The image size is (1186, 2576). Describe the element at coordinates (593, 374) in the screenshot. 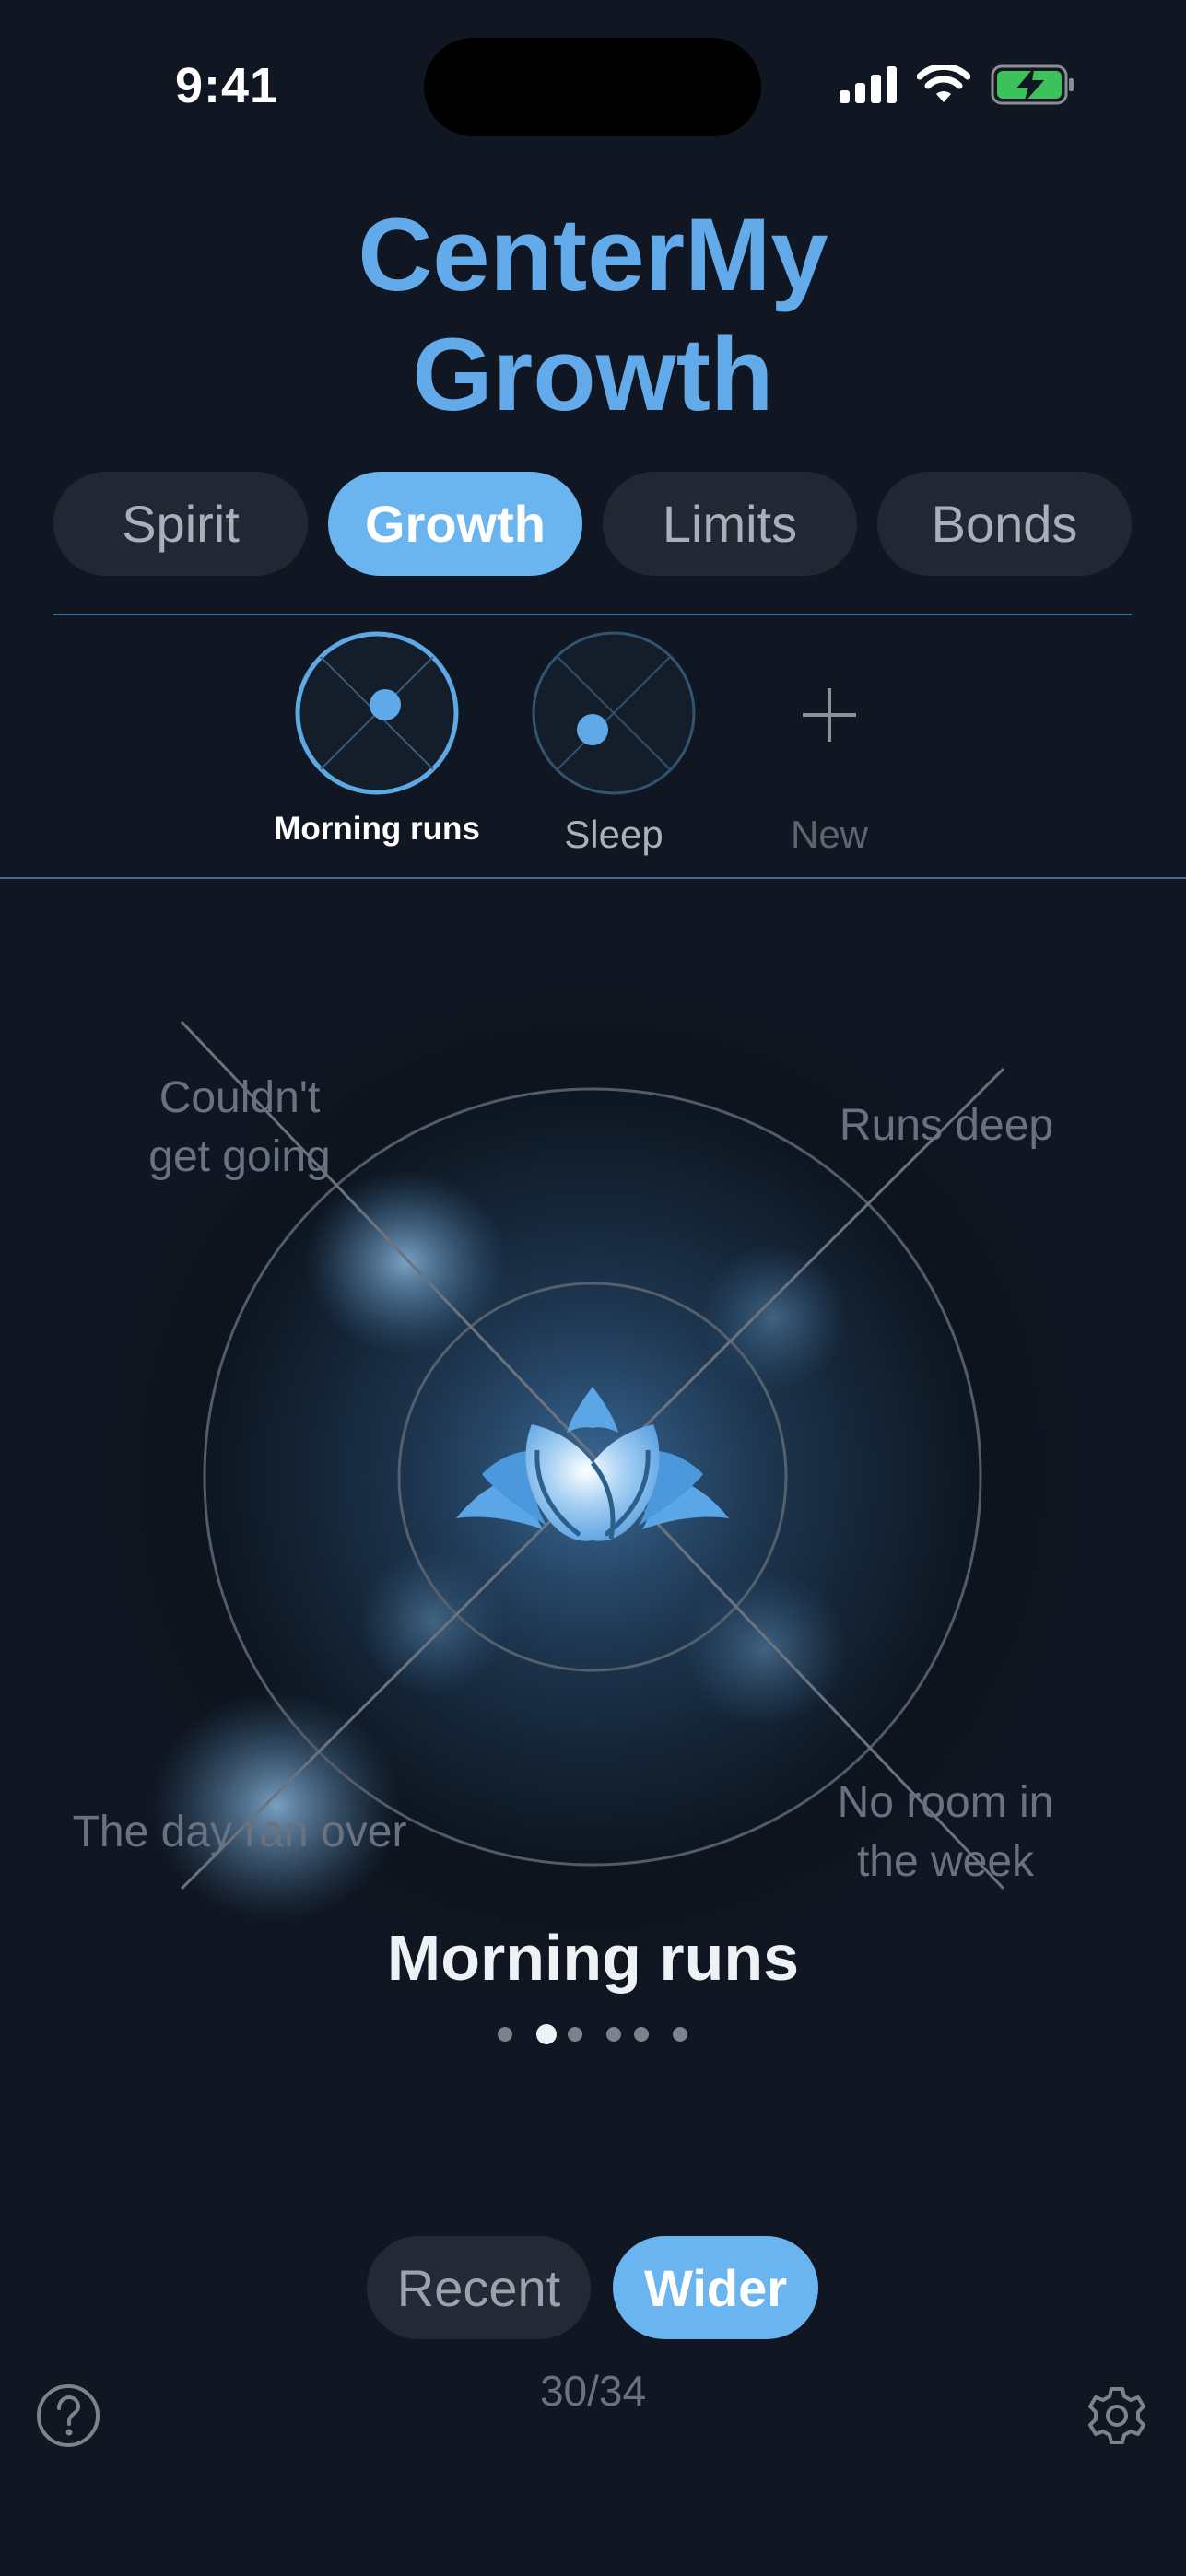

I see `title-line-2: Growth` at that location.